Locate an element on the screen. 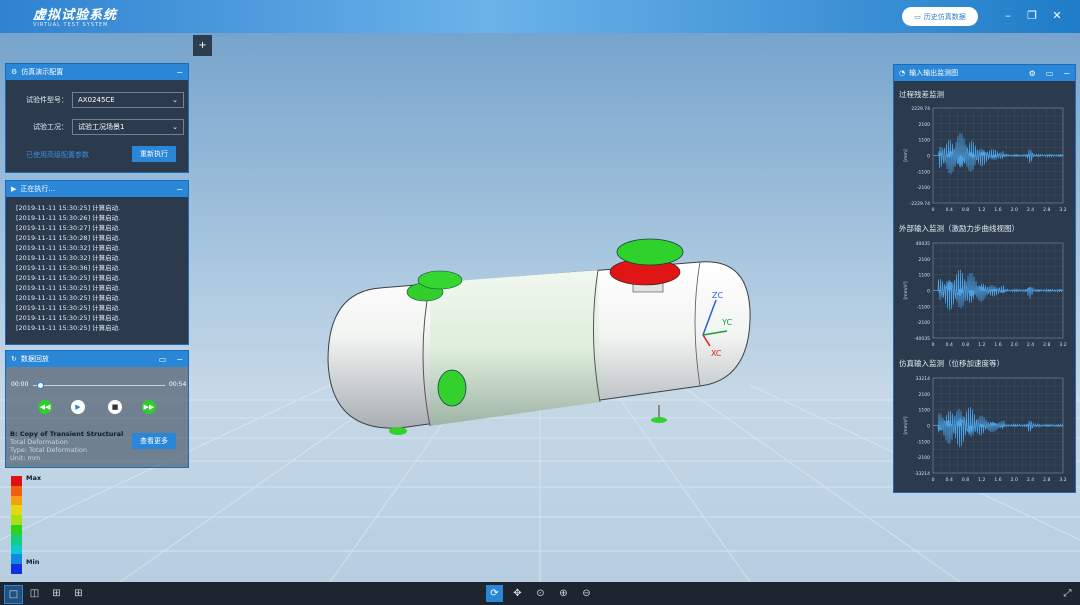 This screenshot has width=1080, height=605. play-icon: ▶ is located at coordinates (14, 189).